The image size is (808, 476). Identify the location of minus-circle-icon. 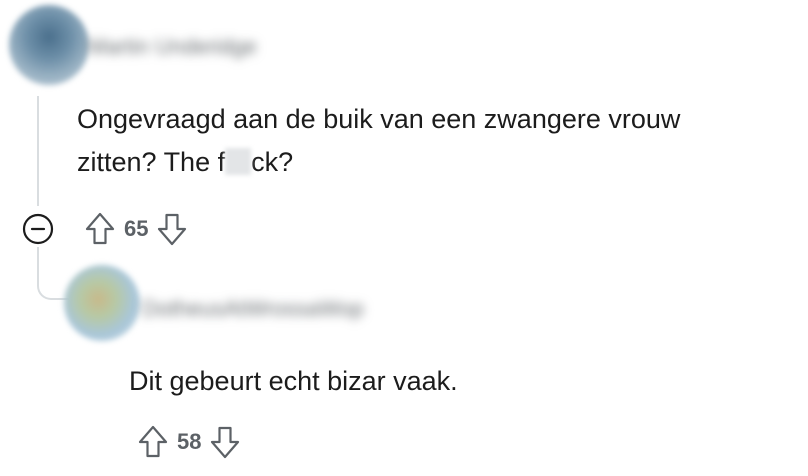
(38, 229).